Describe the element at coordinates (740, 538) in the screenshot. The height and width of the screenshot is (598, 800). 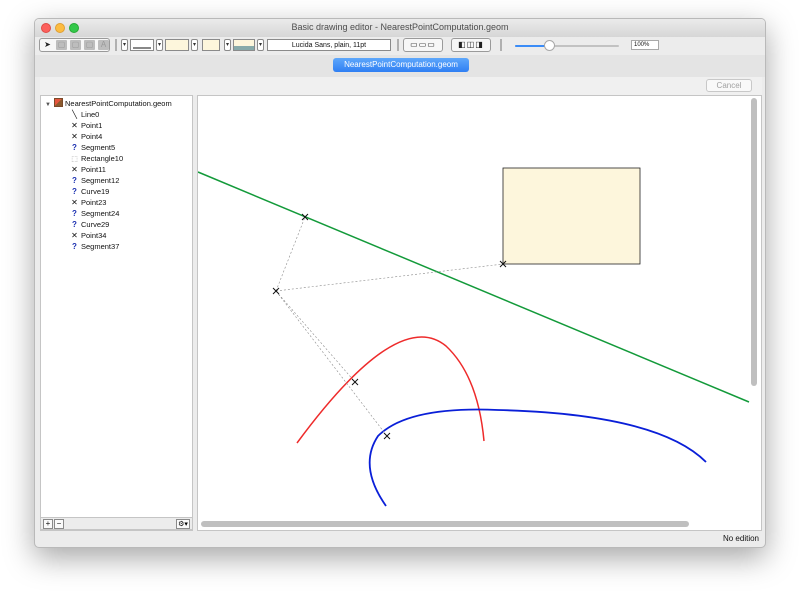
I see `status-text: No edition` at that location.